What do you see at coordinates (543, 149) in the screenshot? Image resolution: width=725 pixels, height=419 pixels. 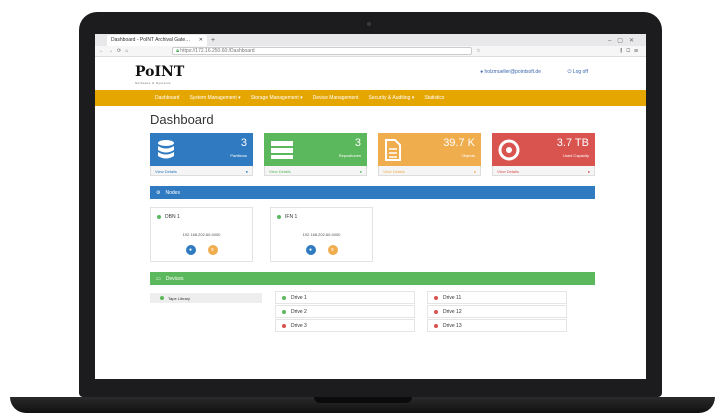 I see `card-top: 3.7 TB Used Capacity` at bounding box center [543, 149].